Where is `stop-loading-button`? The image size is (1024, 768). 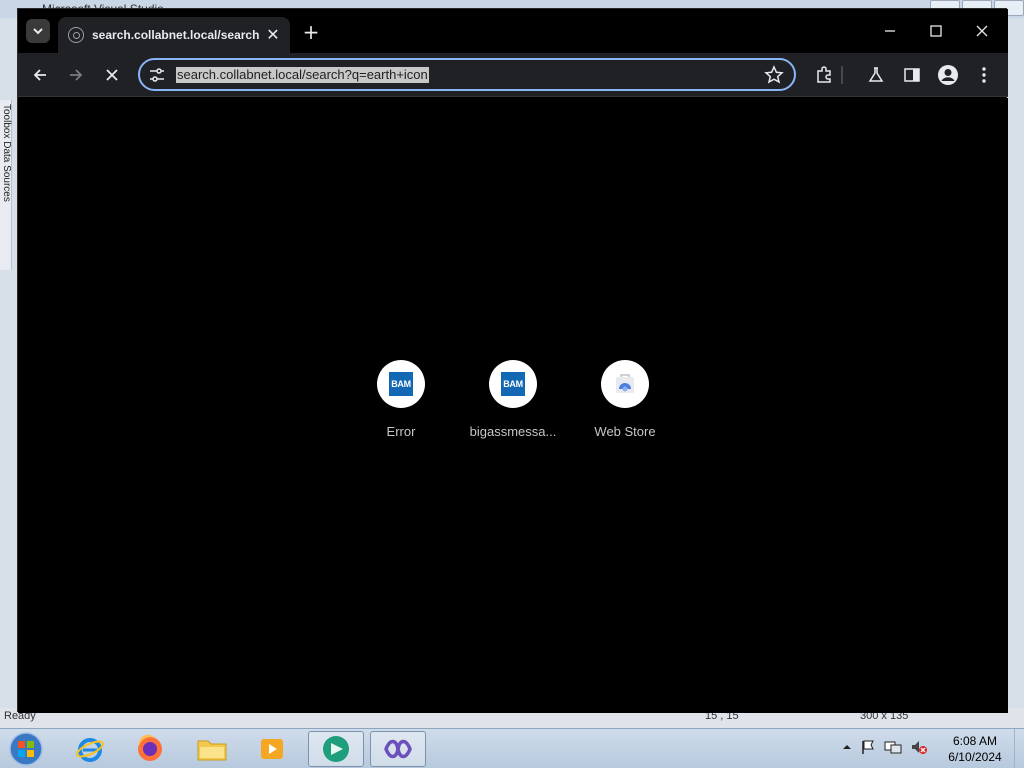 stop-loading-button is located at coordinates (112, 75).